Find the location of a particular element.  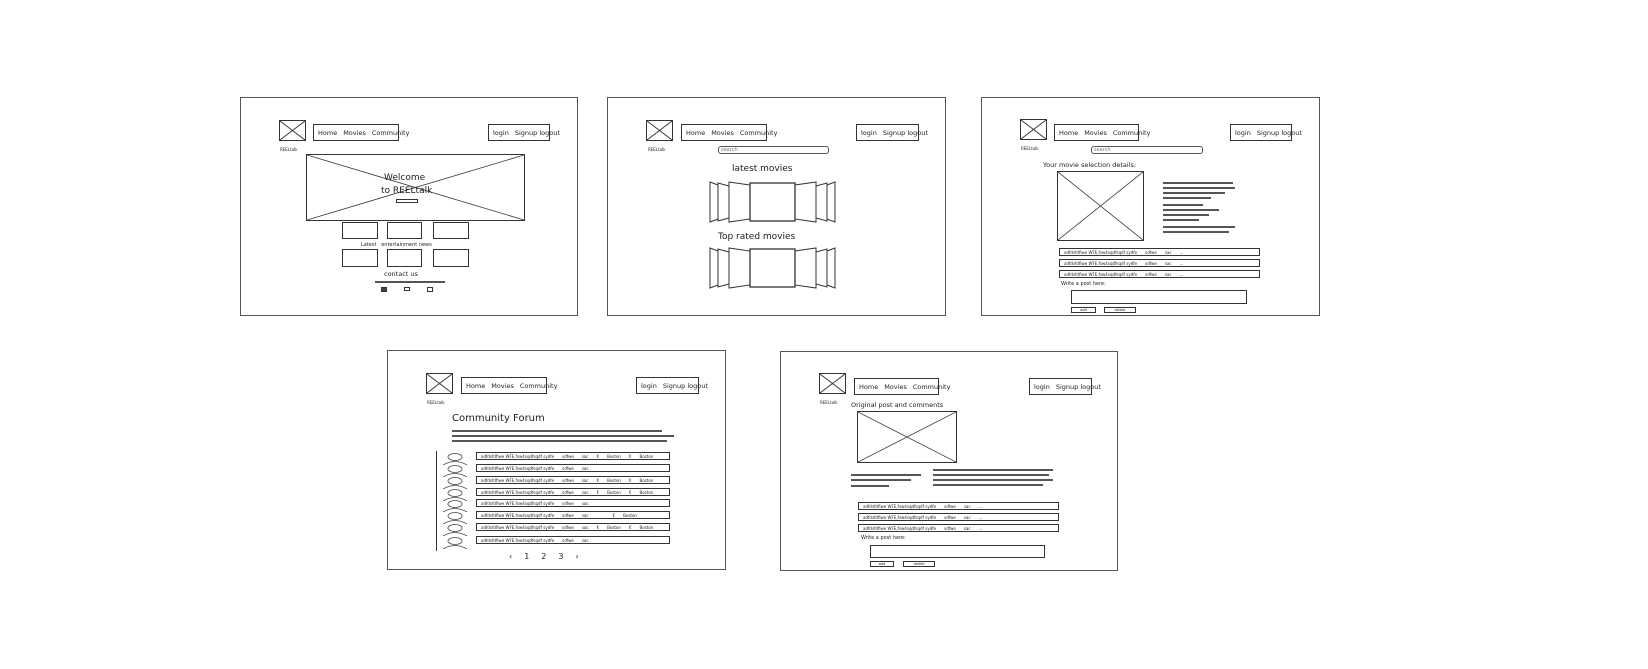

post-title: Original post and comments is located at coordinates (897, 405).